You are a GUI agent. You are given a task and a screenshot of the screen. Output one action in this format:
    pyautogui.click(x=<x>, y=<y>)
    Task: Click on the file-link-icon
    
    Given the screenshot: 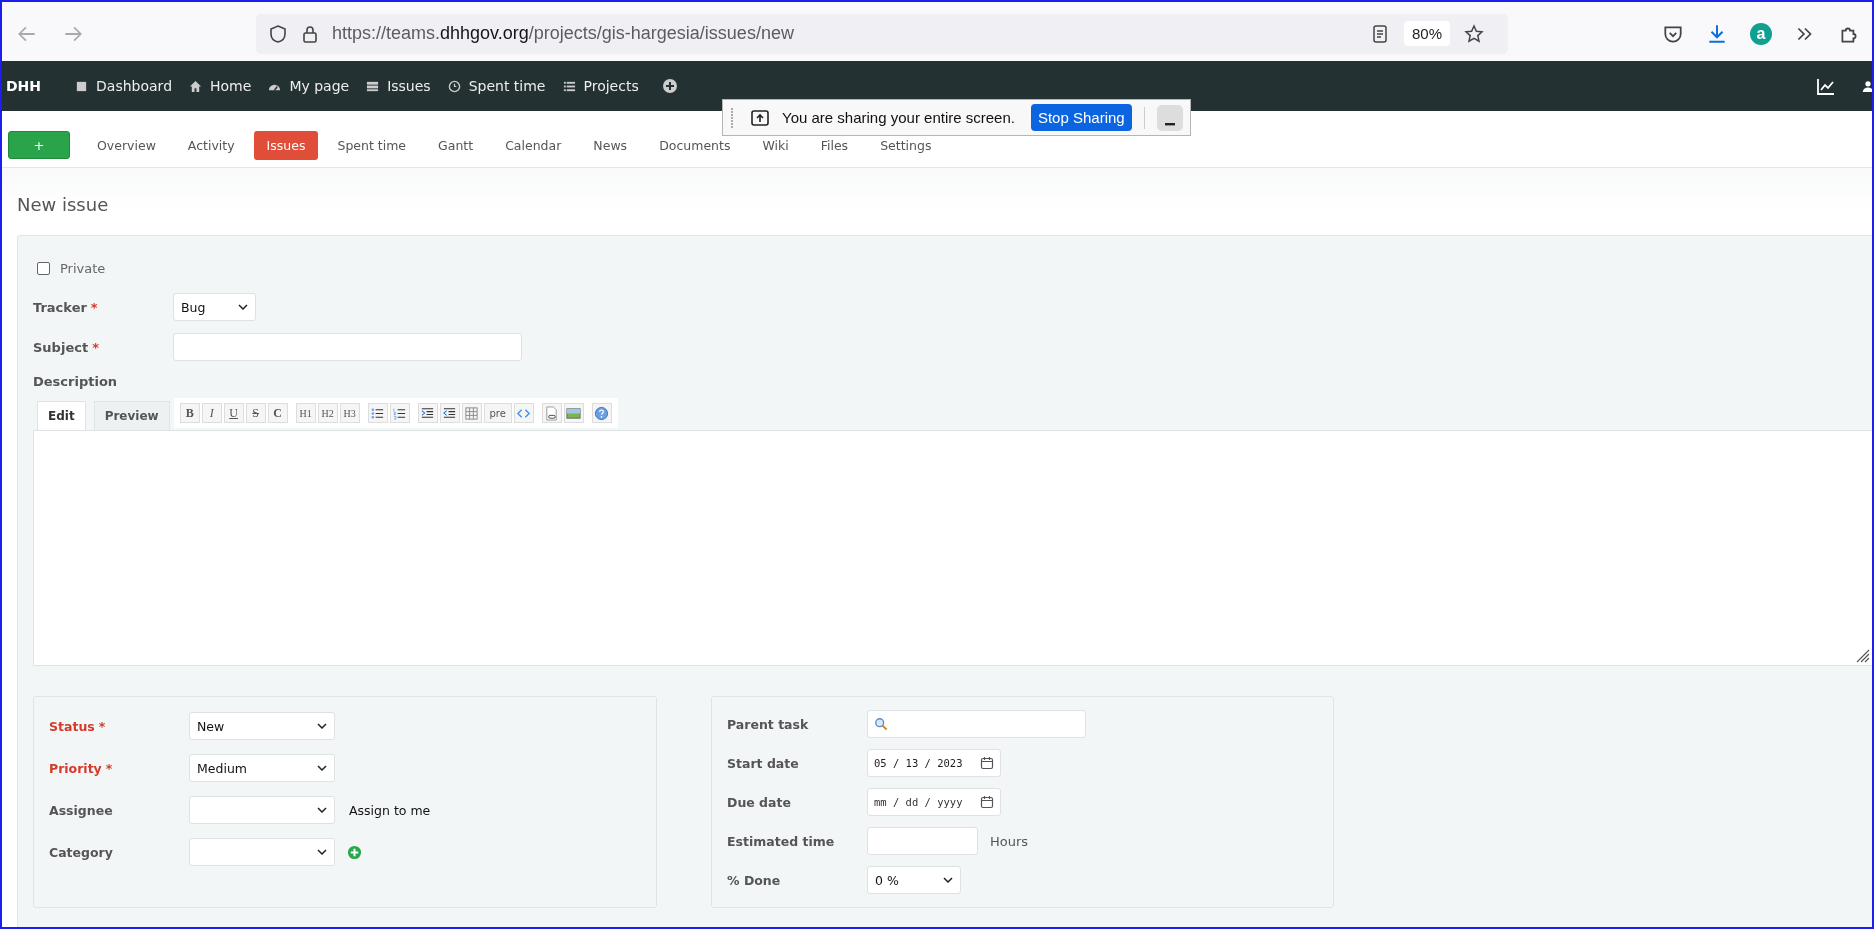 What is the action you would take?
    pyautogui.click(x=552, y=413)
    